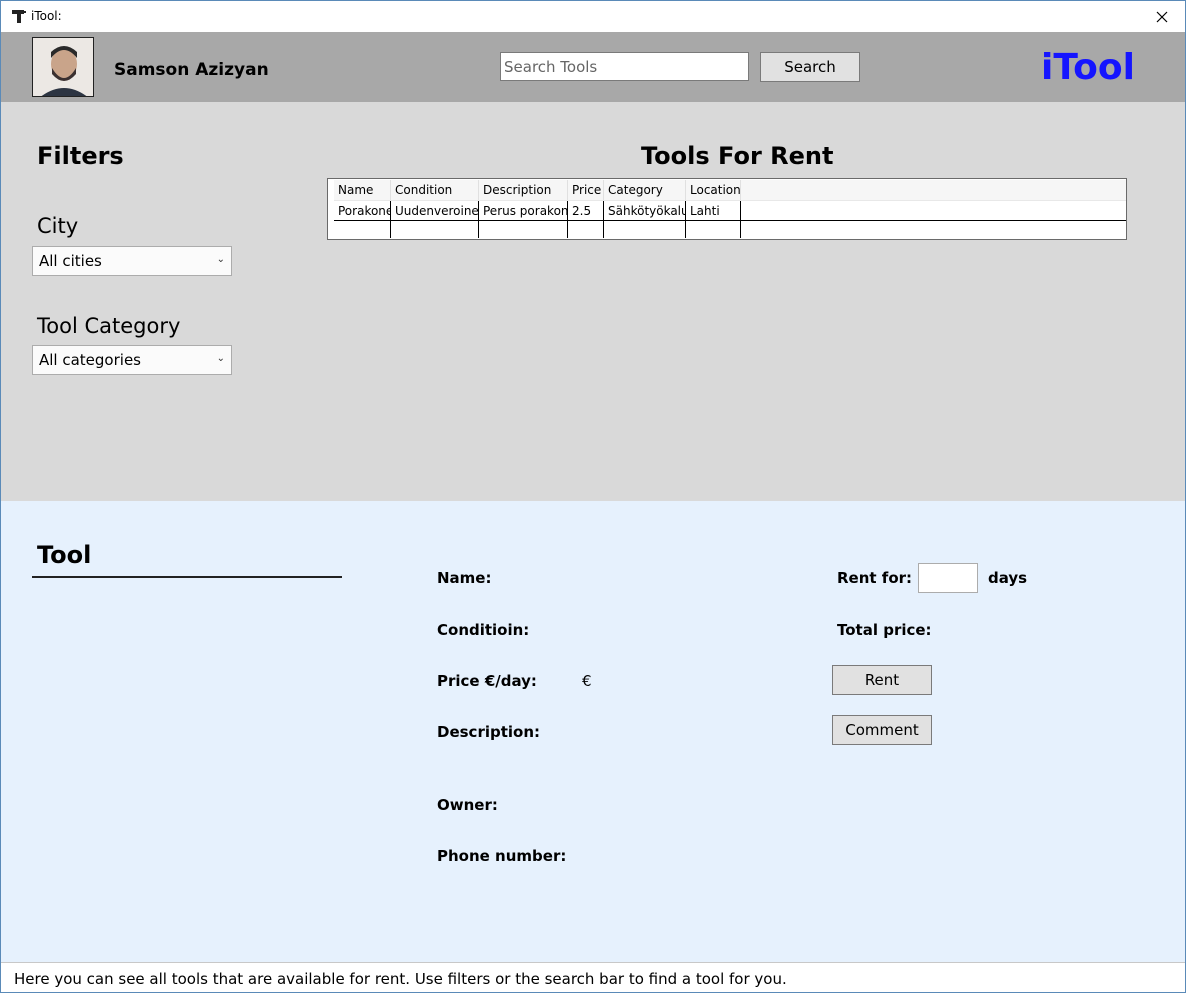  Describe the element at coordinates (435, 190) in the screenshot. I see `column-header: Condition` at that location.